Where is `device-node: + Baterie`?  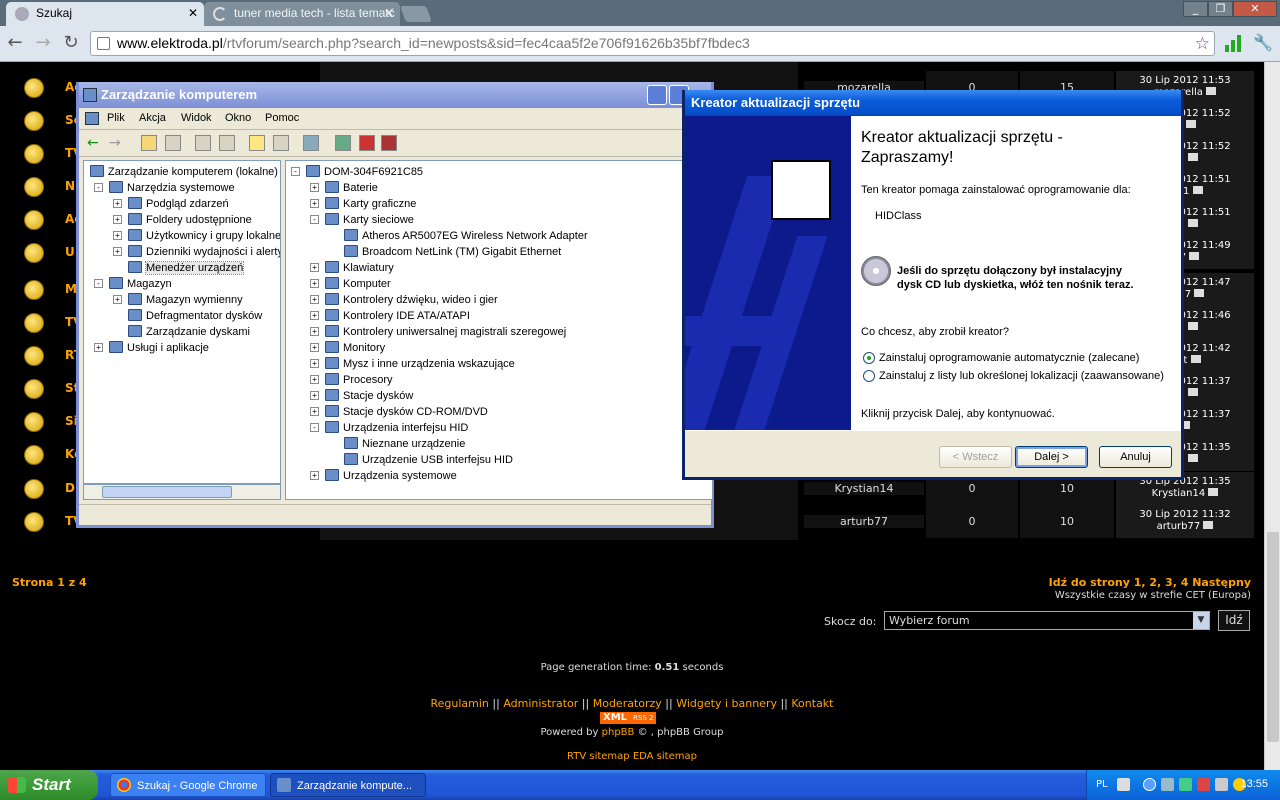
device-node: + Baterie is located at coordinates (344, 188).